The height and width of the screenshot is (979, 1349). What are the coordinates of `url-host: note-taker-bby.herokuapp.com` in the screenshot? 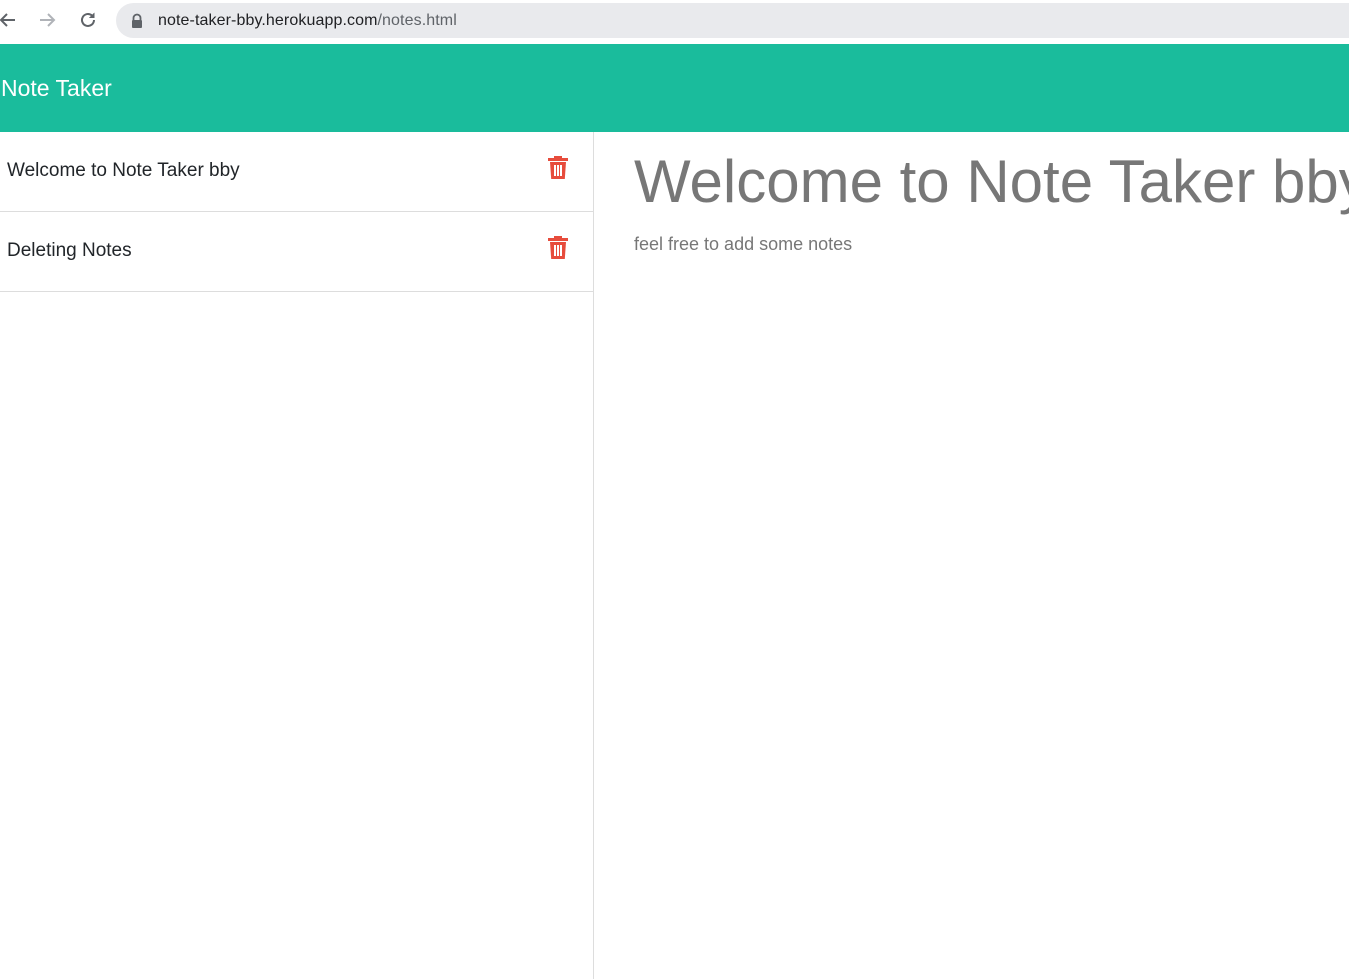 It's located at (268, 20).